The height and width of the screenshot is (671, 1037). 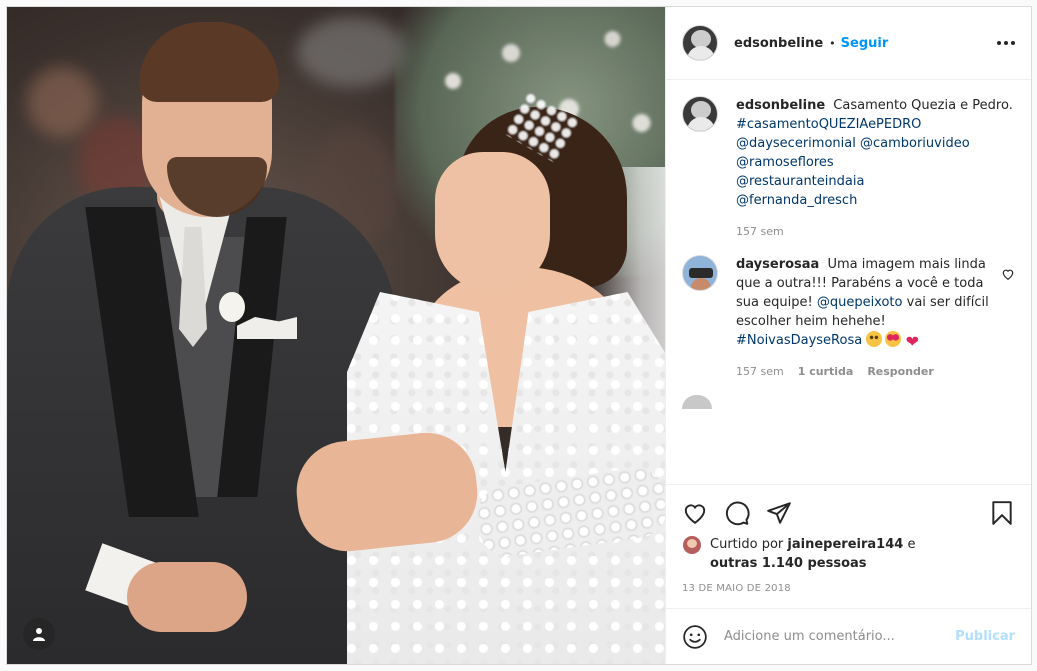 I want to click on publish-button: Publicar, so click(x=985, y=636).